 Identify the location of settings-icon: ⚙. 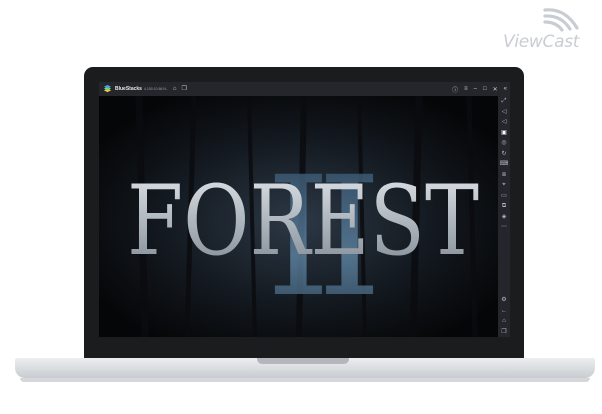
(503, 300).